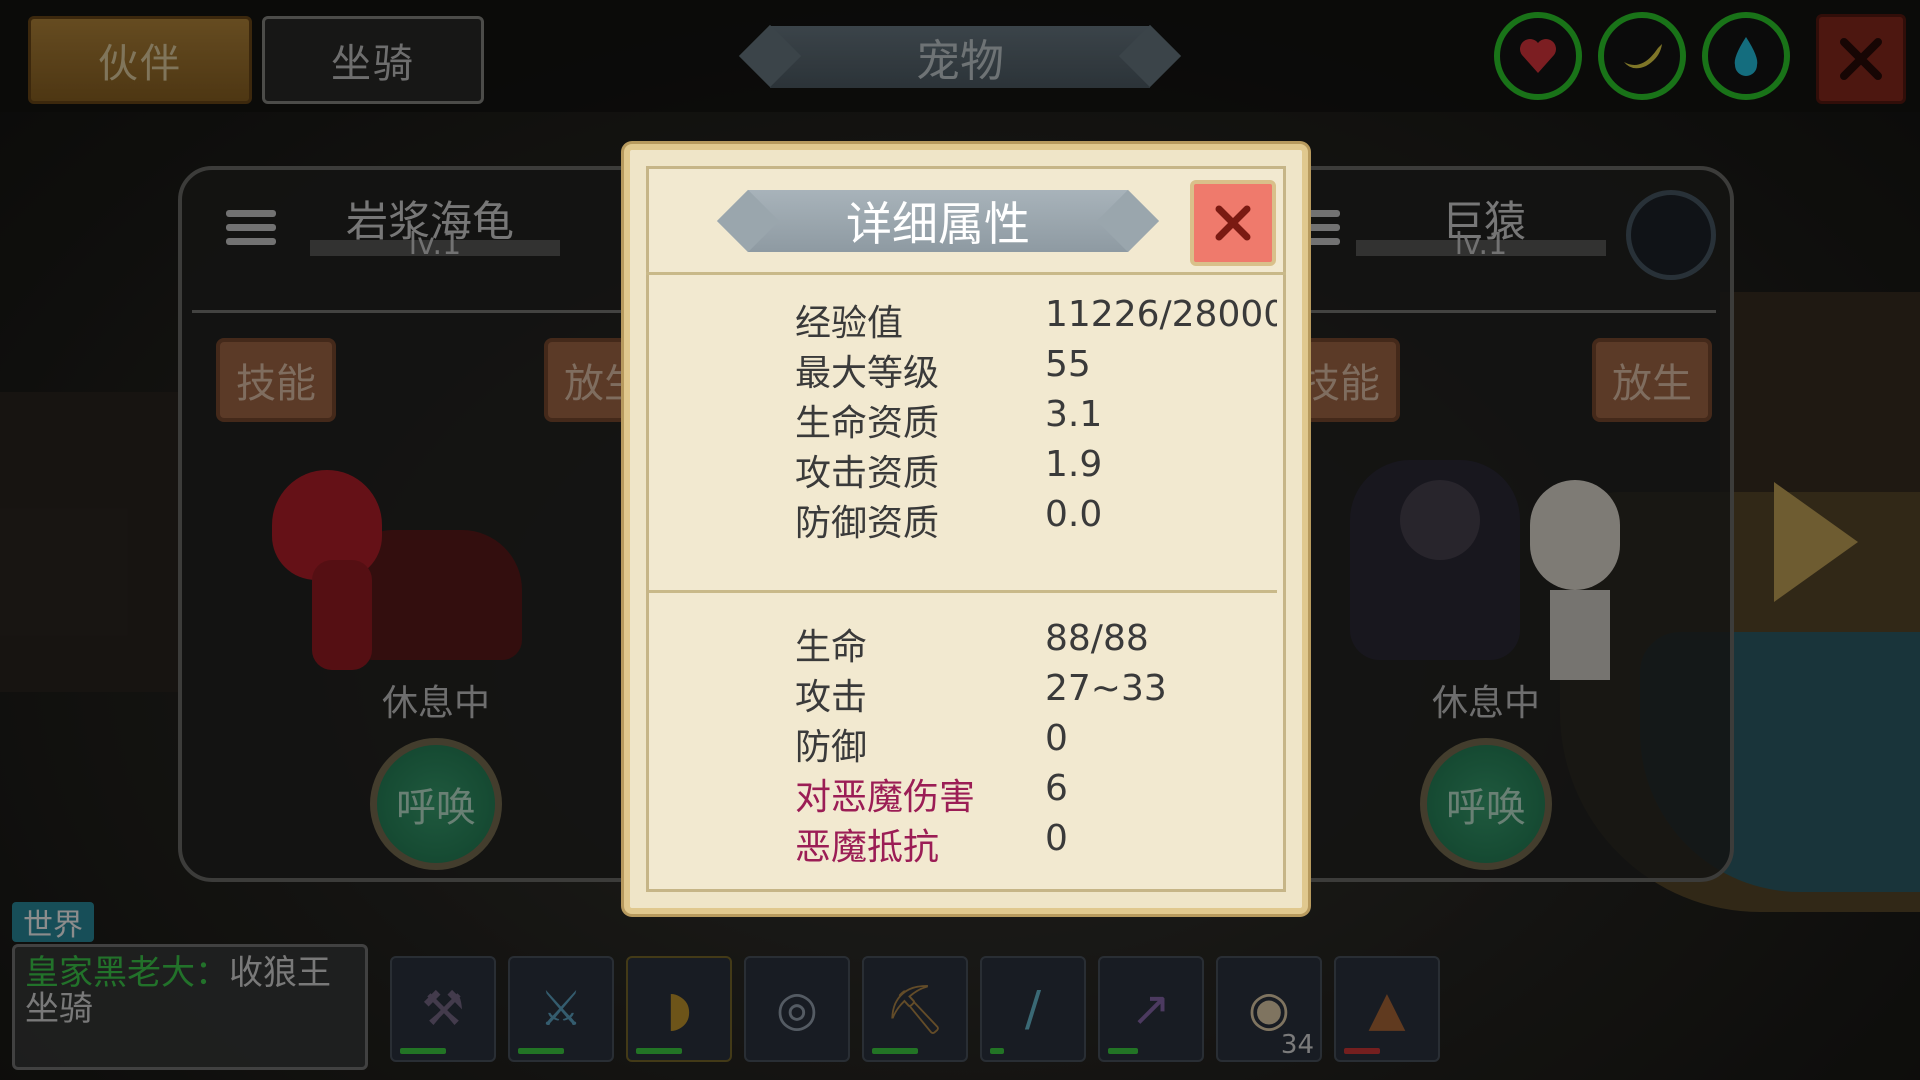 The image size is (1920, 1080). Describe the element at coordinates (251, 231) in the screenshot. I see `list-icon` at that location.